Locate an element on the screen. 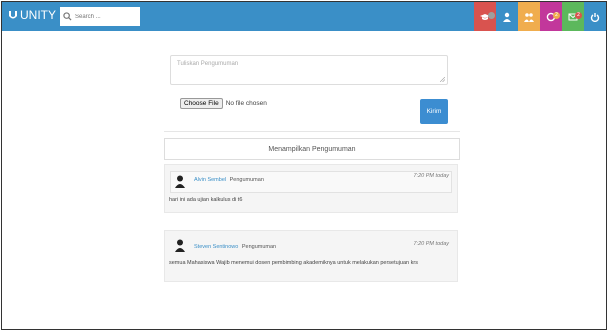 The image size is (608, 331). power-icon is located at coordinates (595, 17).